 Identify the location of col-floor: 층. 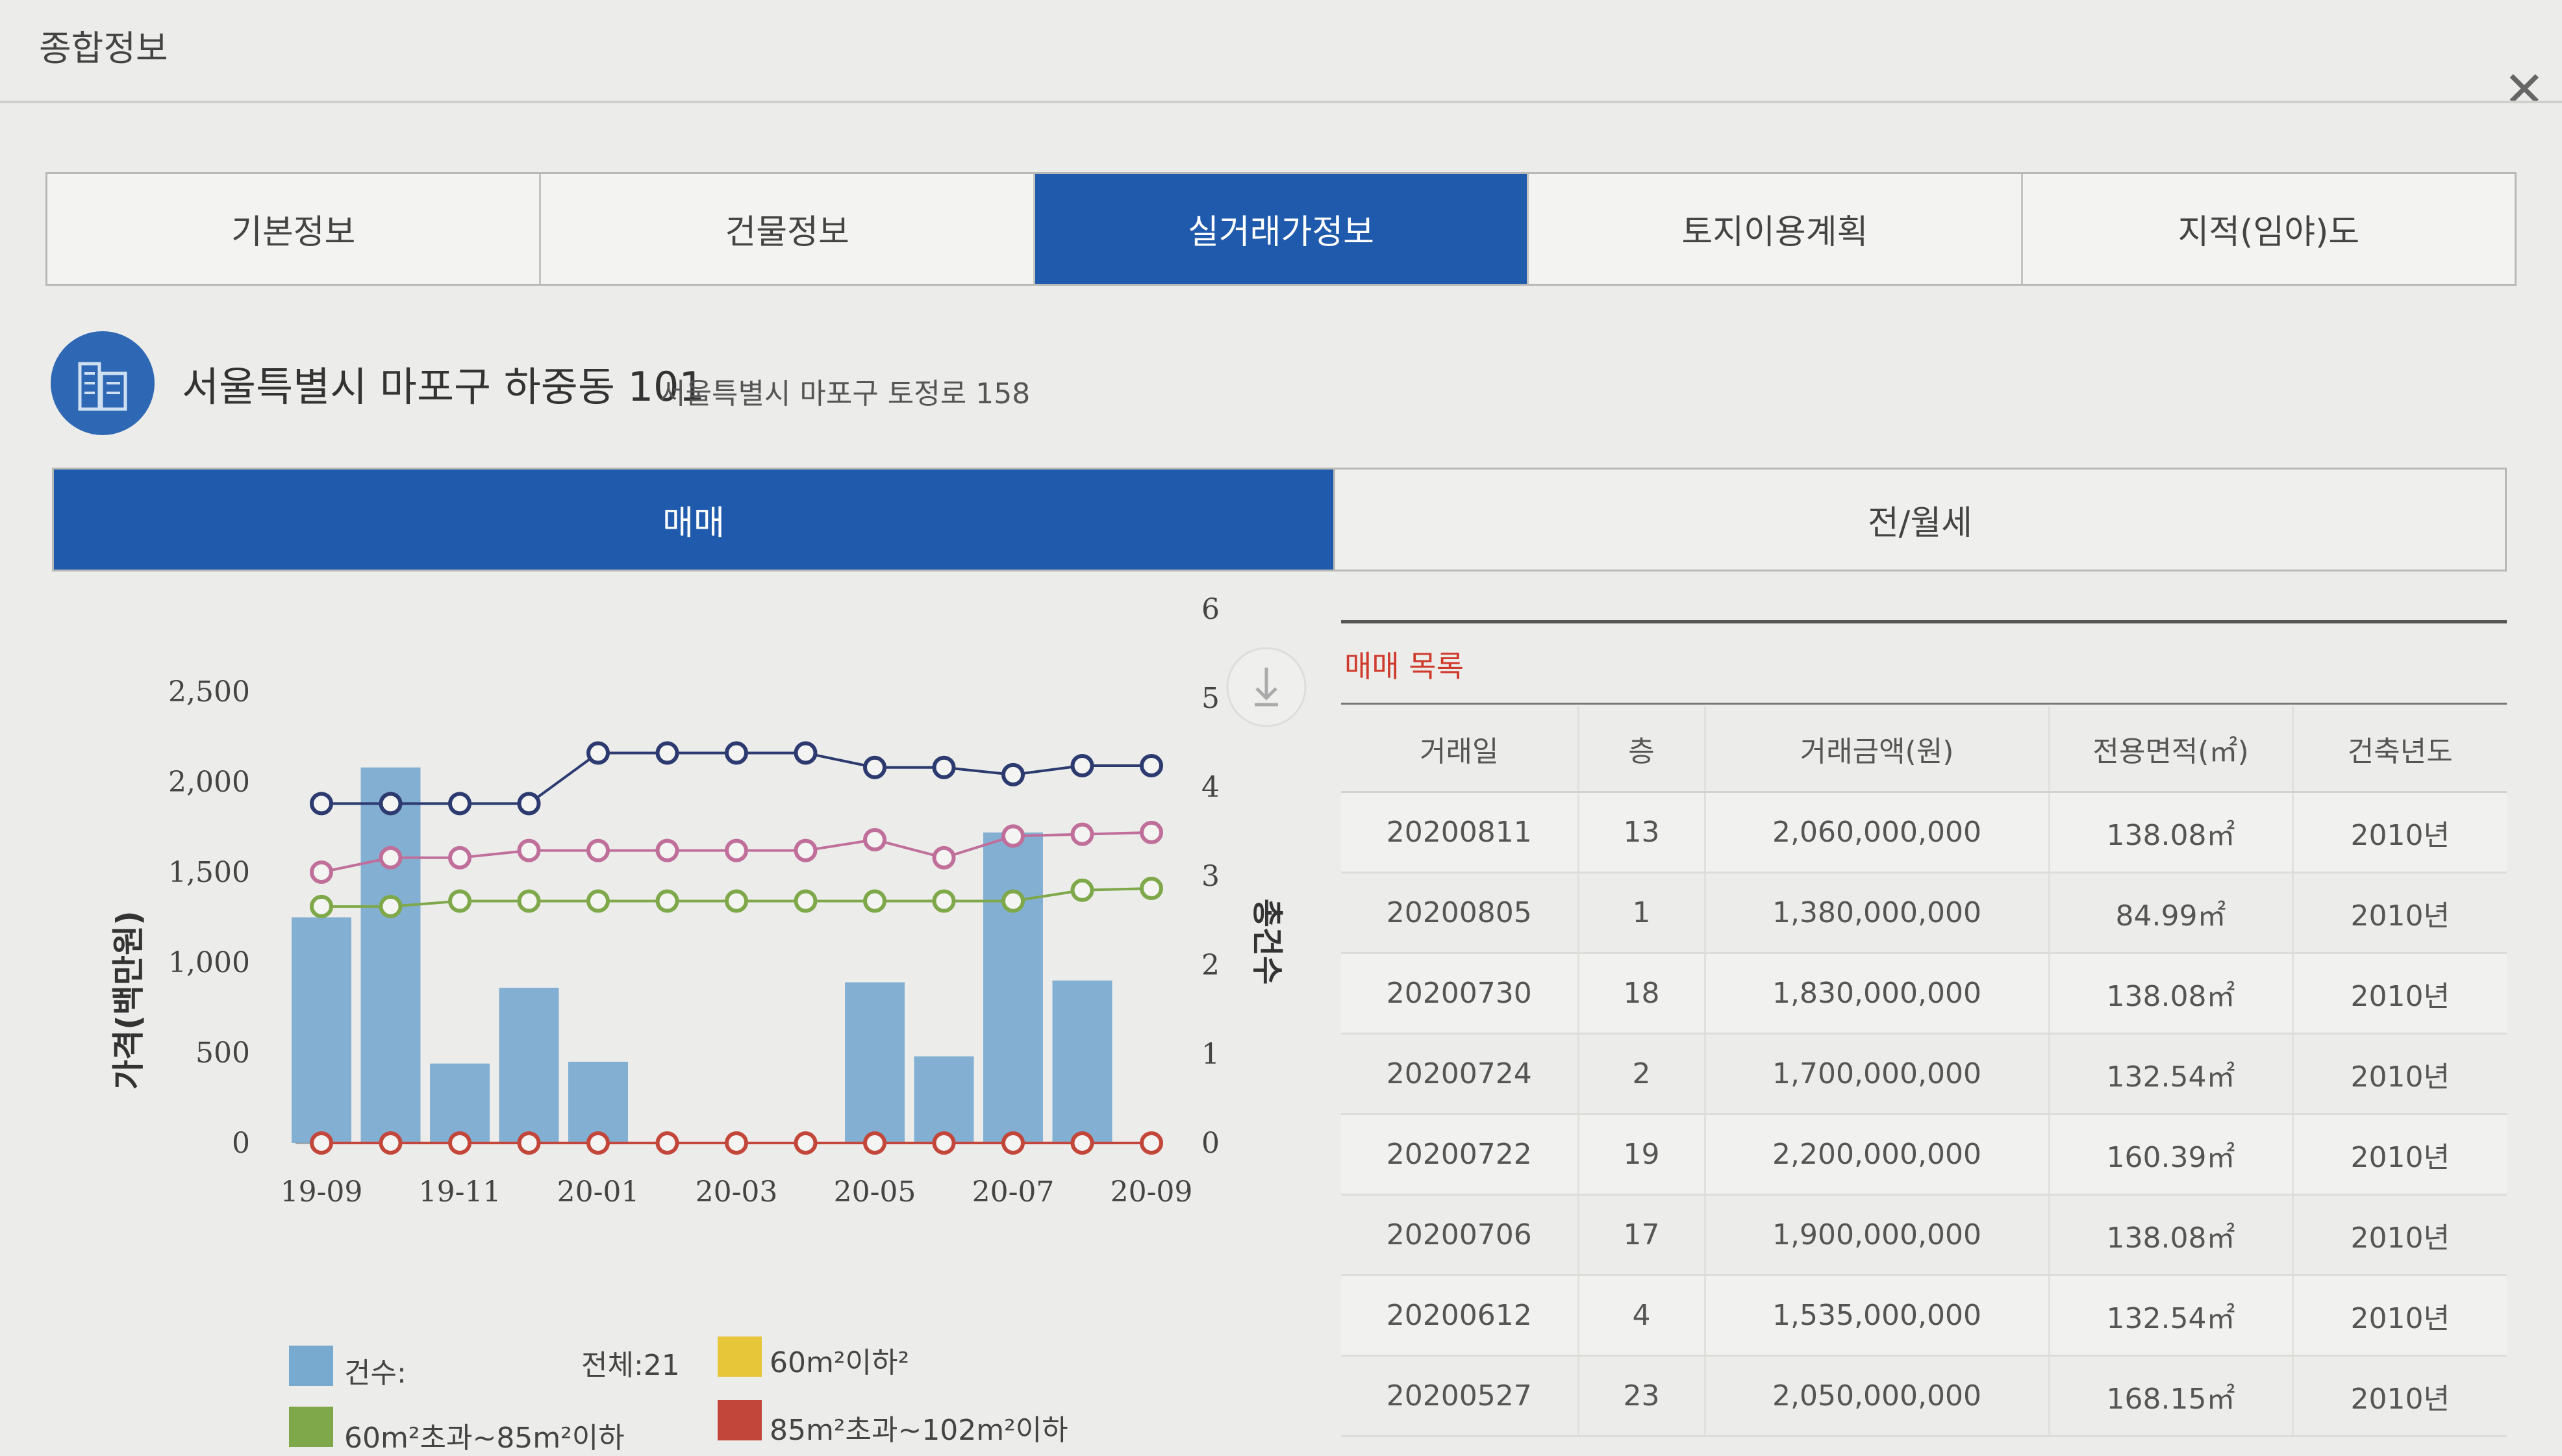
(1641, 750).